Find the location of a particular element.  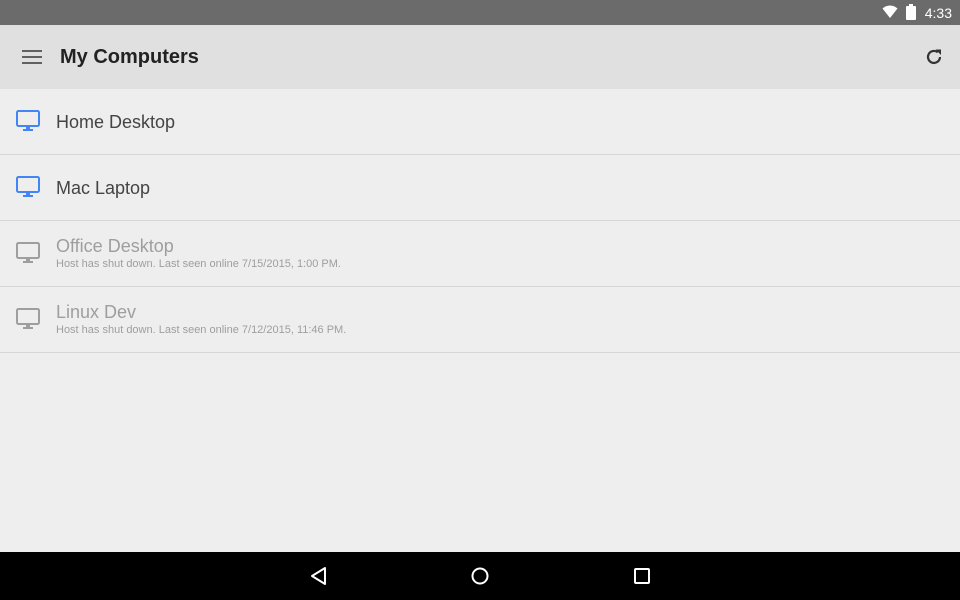

app-bar: My Computers is located at coordinates (480, 57).